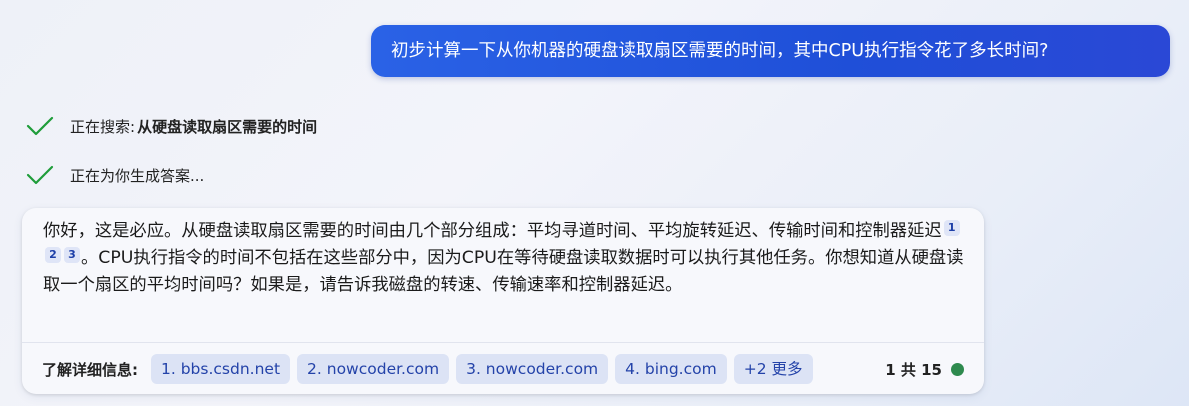 The image size is (1189, 406). I want to click on source-link-4: 4. bing.com, so click(671, 369).